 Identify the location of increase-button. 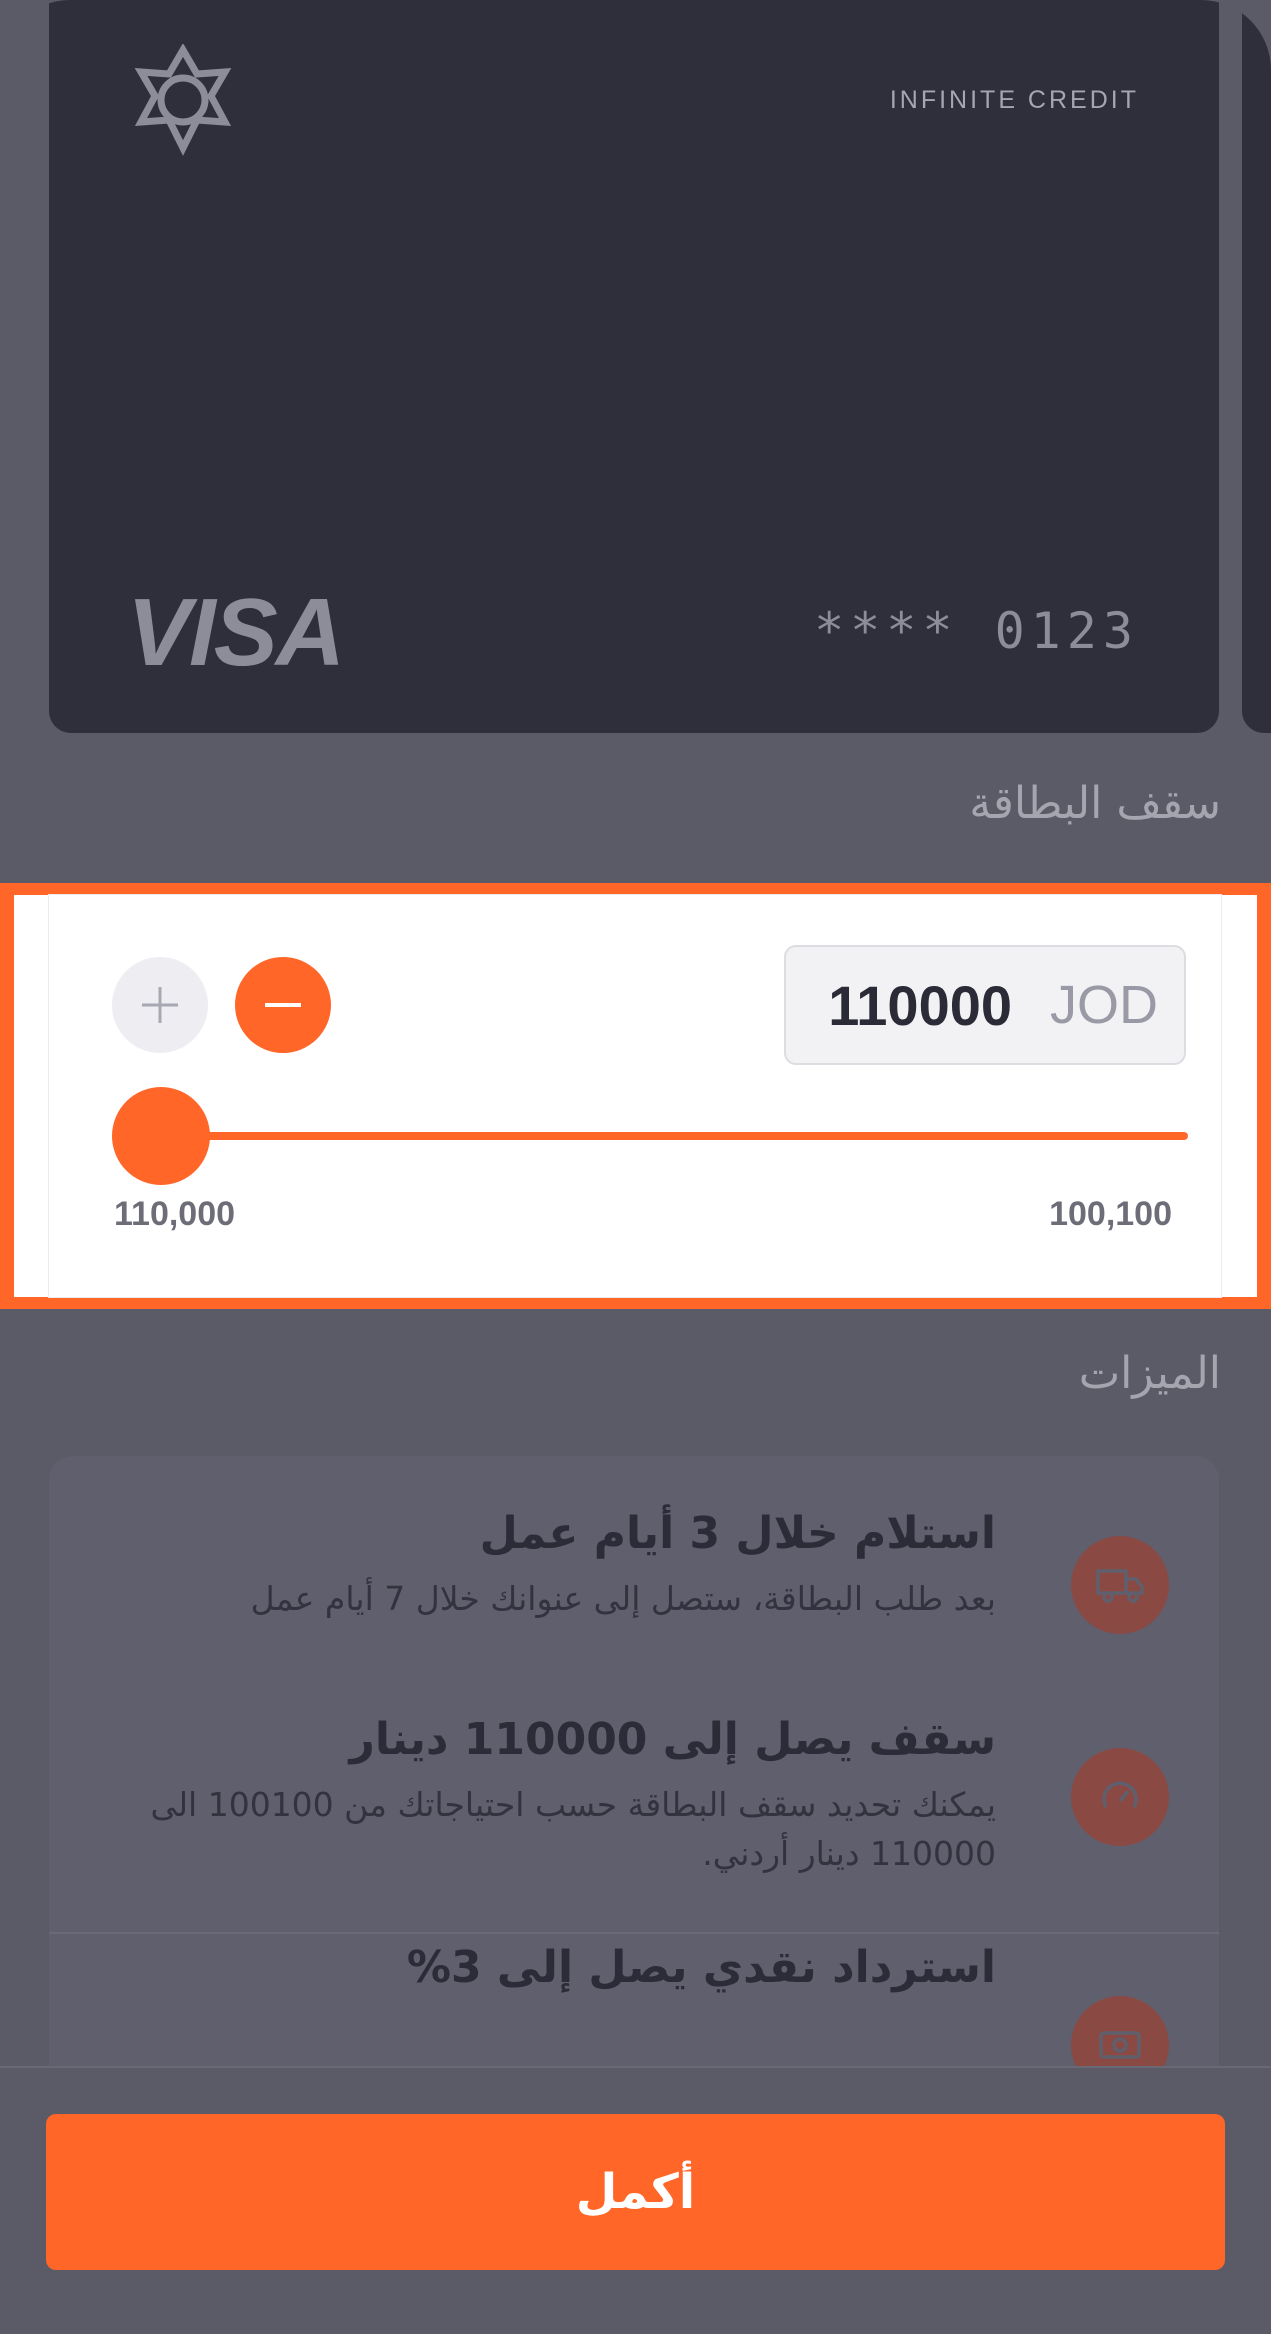
(160, 1005).